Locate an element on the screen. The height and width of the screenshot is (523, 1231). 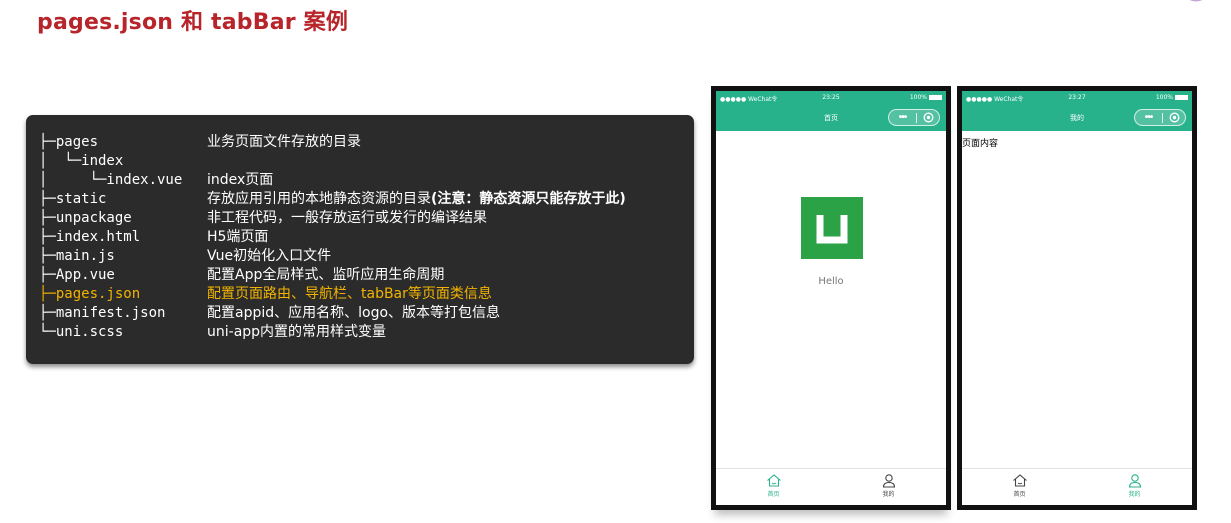
tree-row-pages-json: ├─pages.json 配置页面路由、导航栏、tabBar等页面类信息 is located at coordinates (366, 294).